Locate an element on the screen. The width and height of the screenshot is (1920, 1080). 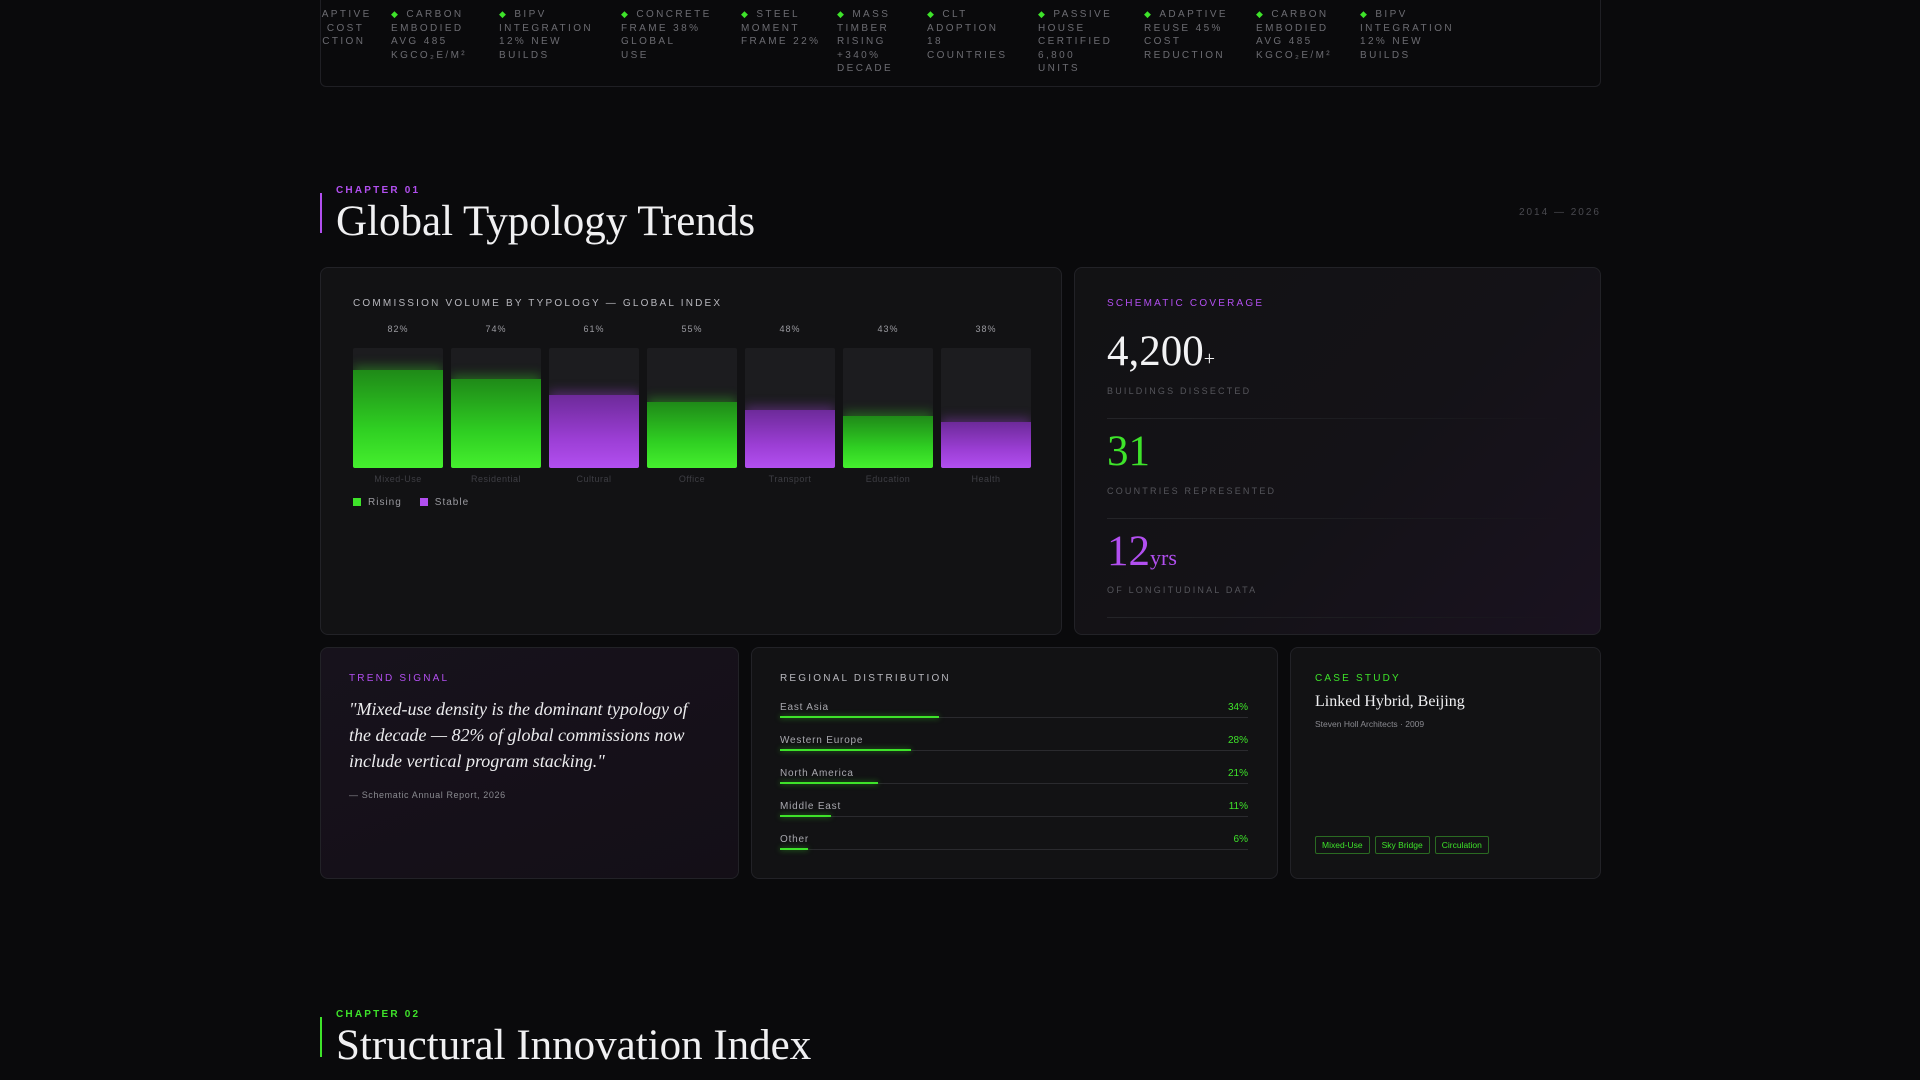
bar-category-label: Office is located at coordinates (692, 479).